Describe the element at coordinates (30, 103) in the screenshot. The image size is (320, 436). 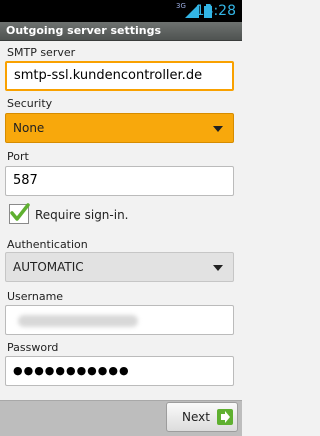
I see `security-label: Security` at that location.